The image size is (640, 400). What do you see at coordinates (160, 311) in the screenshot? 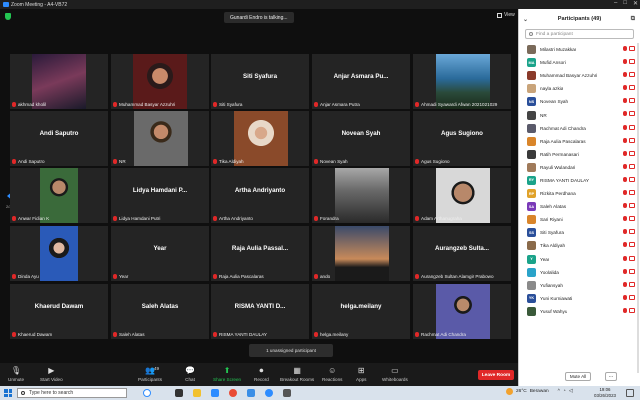
I see `video-tile: Saleh Alatas Saleh Alatas` at bounding box center [160, 311].